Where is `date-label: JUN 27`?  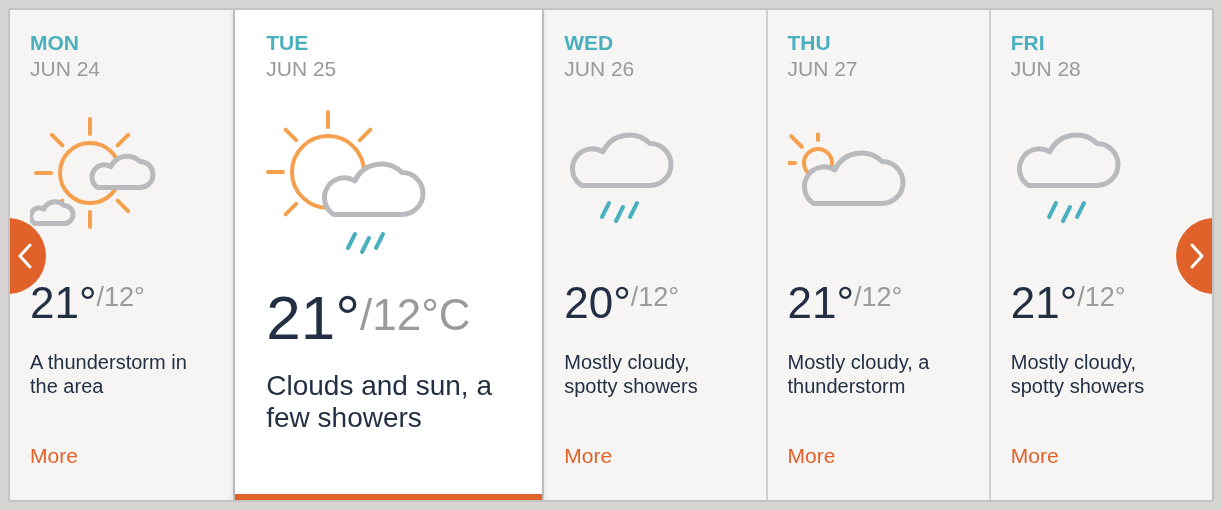 date-label: JUN 27 is located at coordinates (822, 69).